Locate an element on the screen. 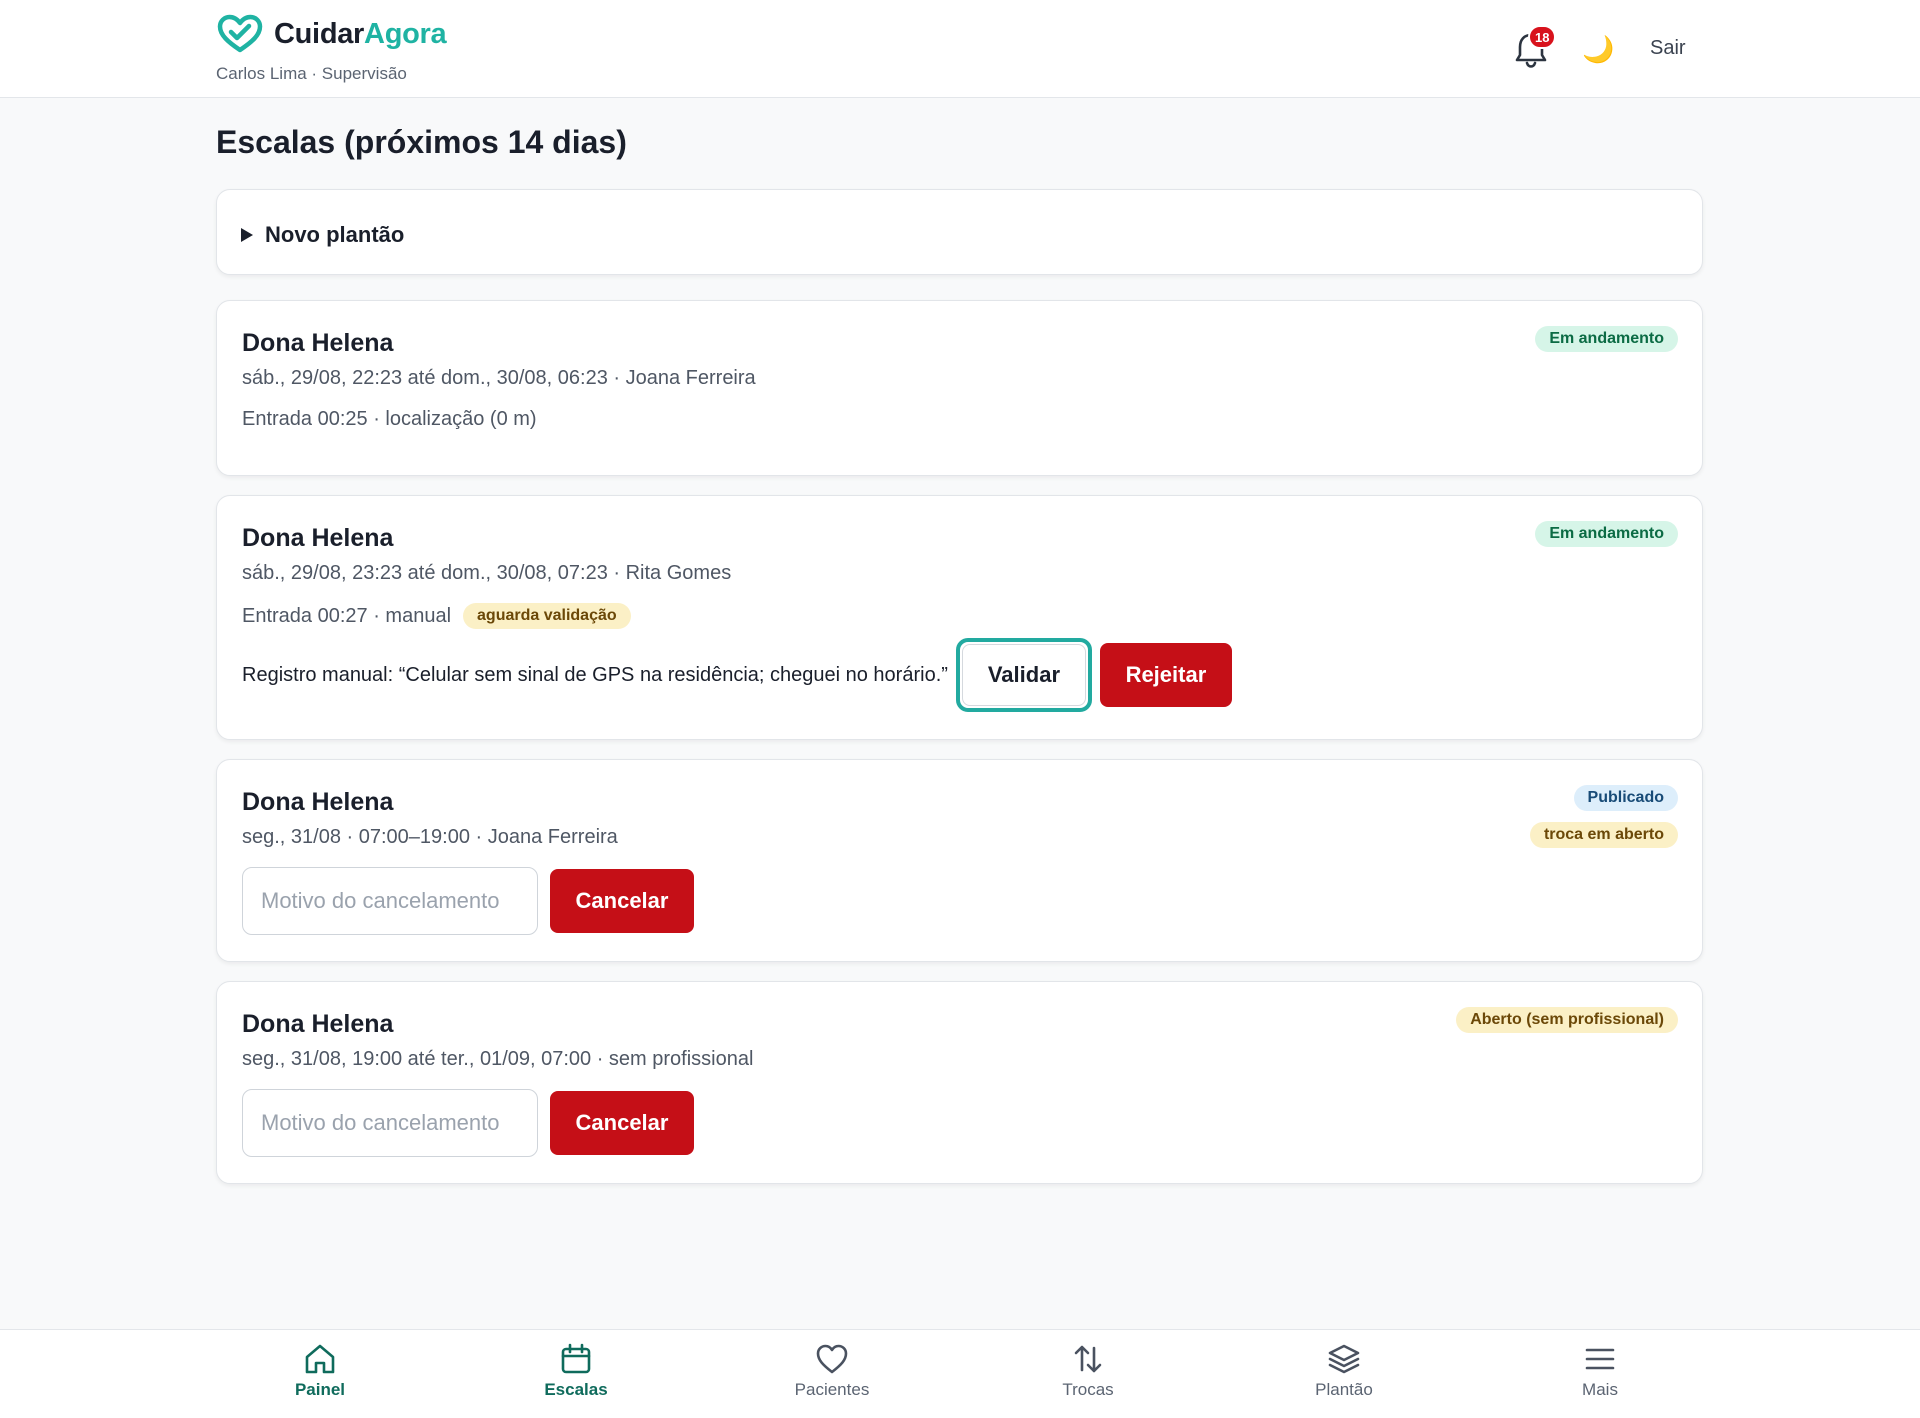 The width and height of the screenshot is (1920, 1418). brand-name: CuidarAgora is located at coordinates (360, 33).